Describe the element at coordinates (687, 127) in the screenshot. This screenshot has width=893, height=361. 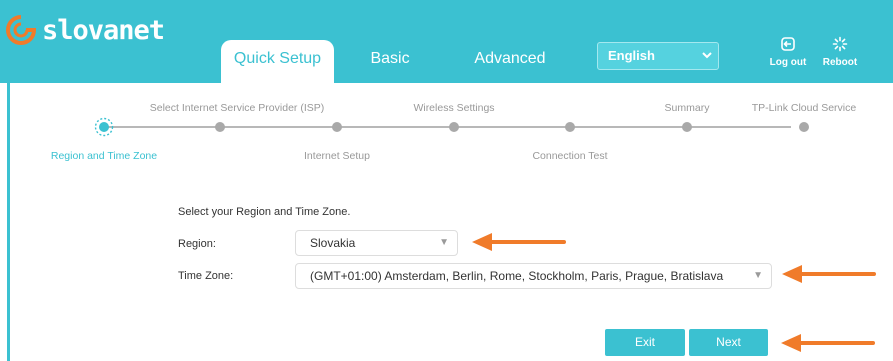
I see `step-dot-summary` at that location.